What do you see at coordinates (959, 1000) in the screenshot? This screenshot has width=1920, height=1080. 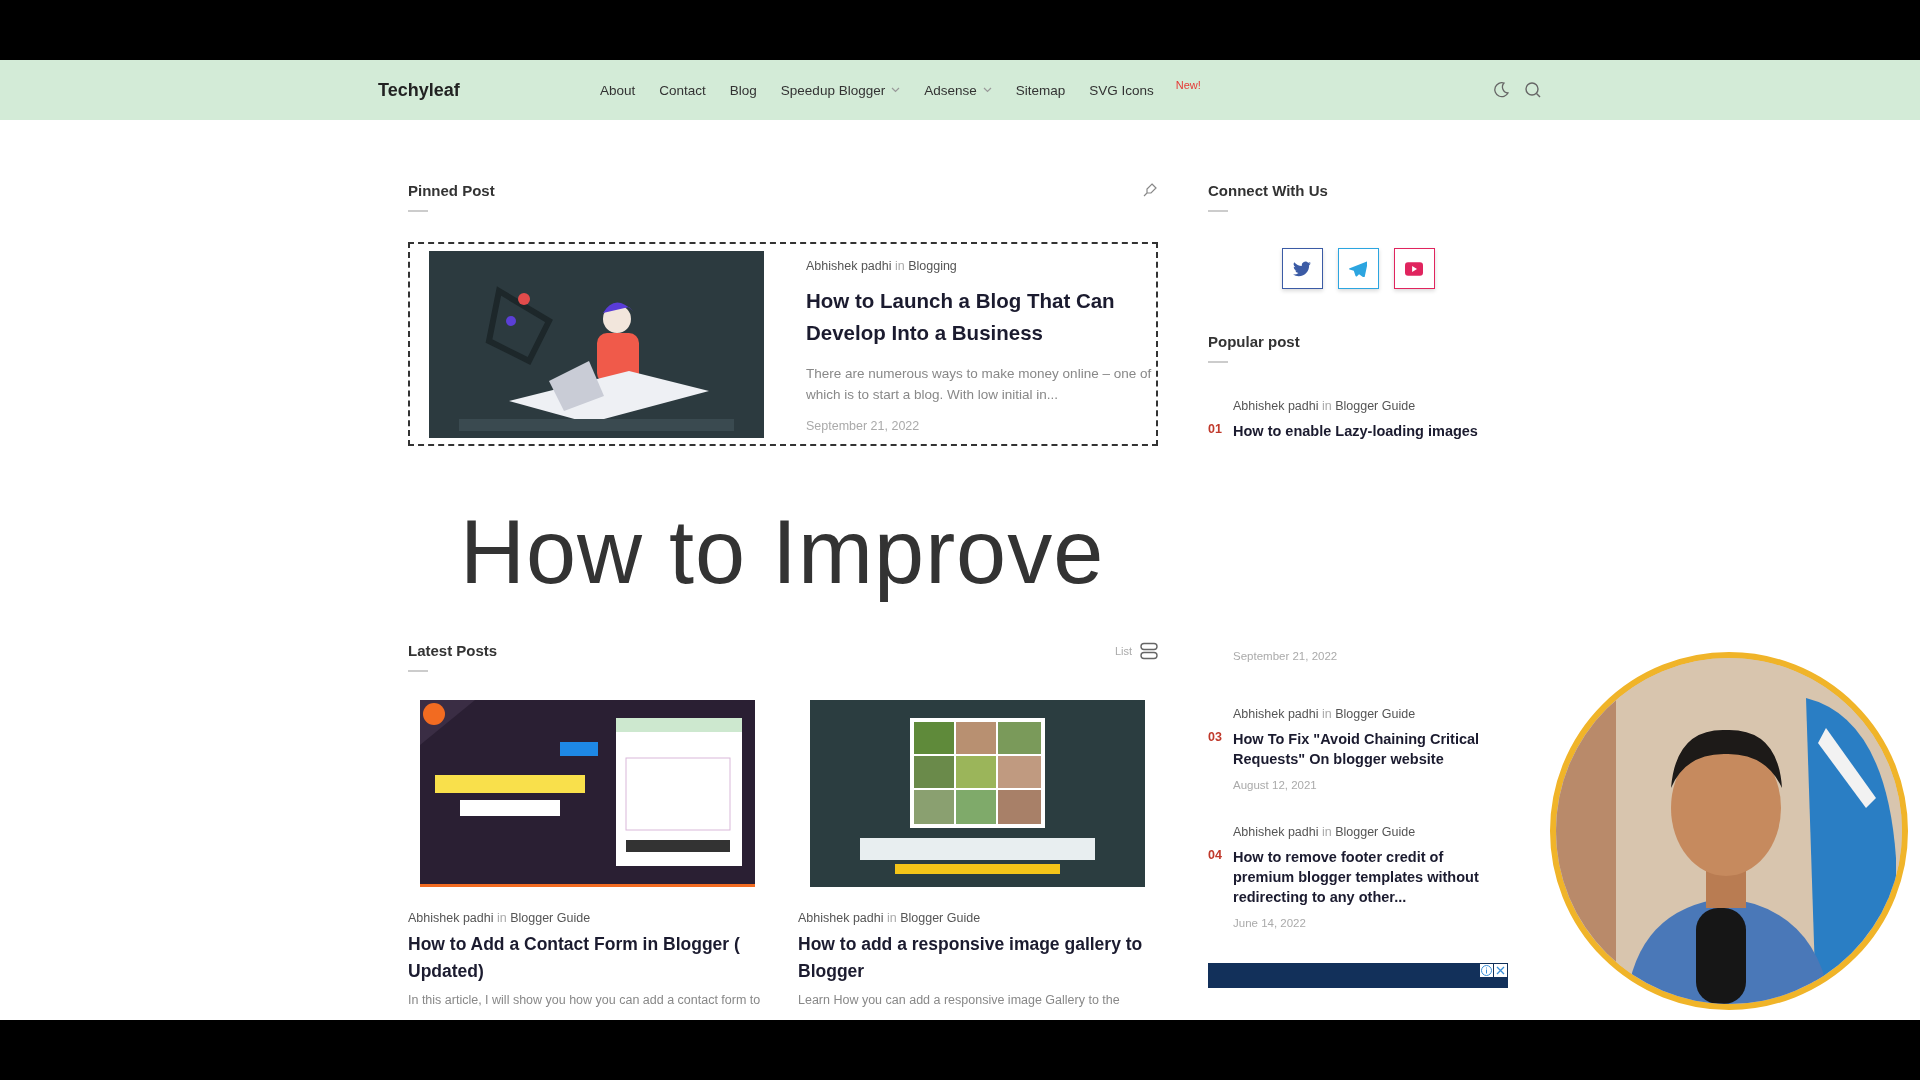 I see `post-excerpt: Learn How you can add a responsive image Gallery to the` at bounding box center [959, 1000].